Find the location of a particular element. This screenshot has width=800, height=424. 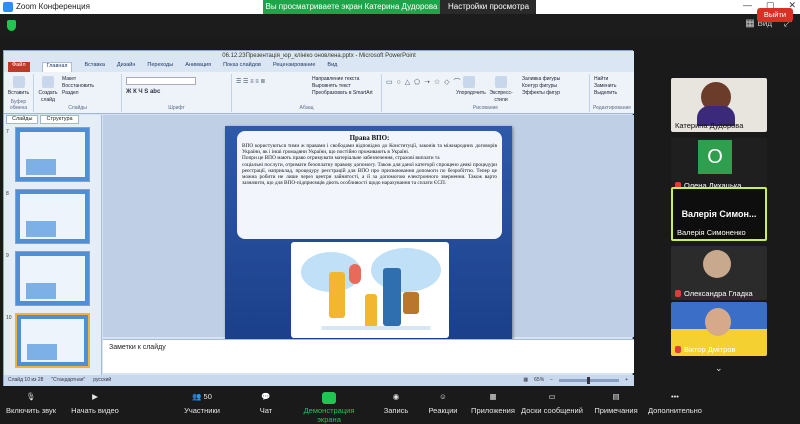

start-video-button: ▶ Начать видео is located at coordinates (95, 403).